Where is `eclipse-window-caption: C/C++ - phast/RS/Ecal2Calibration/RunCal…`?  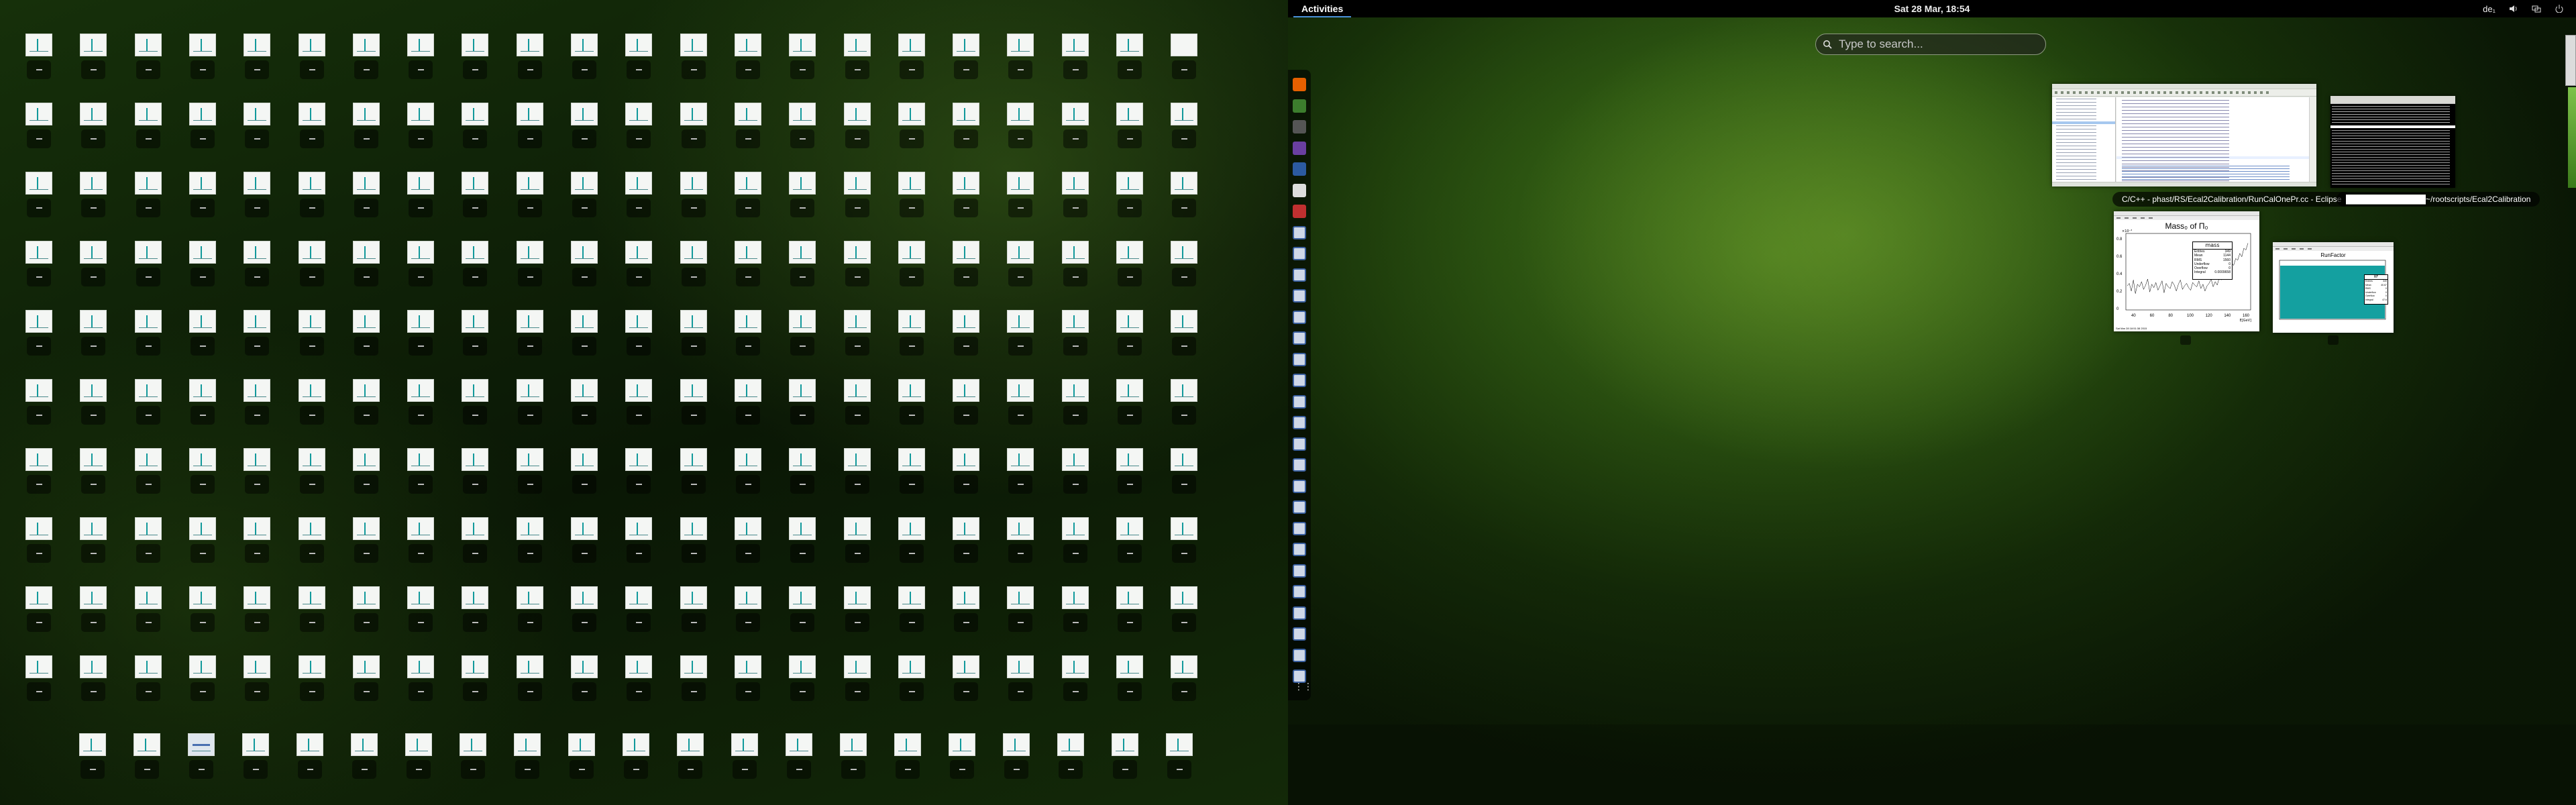 eclipse-window-caption: C/C++ - phast/RS/Ecal2Calibration/RunCal… is located at coordinates (2231, 199).